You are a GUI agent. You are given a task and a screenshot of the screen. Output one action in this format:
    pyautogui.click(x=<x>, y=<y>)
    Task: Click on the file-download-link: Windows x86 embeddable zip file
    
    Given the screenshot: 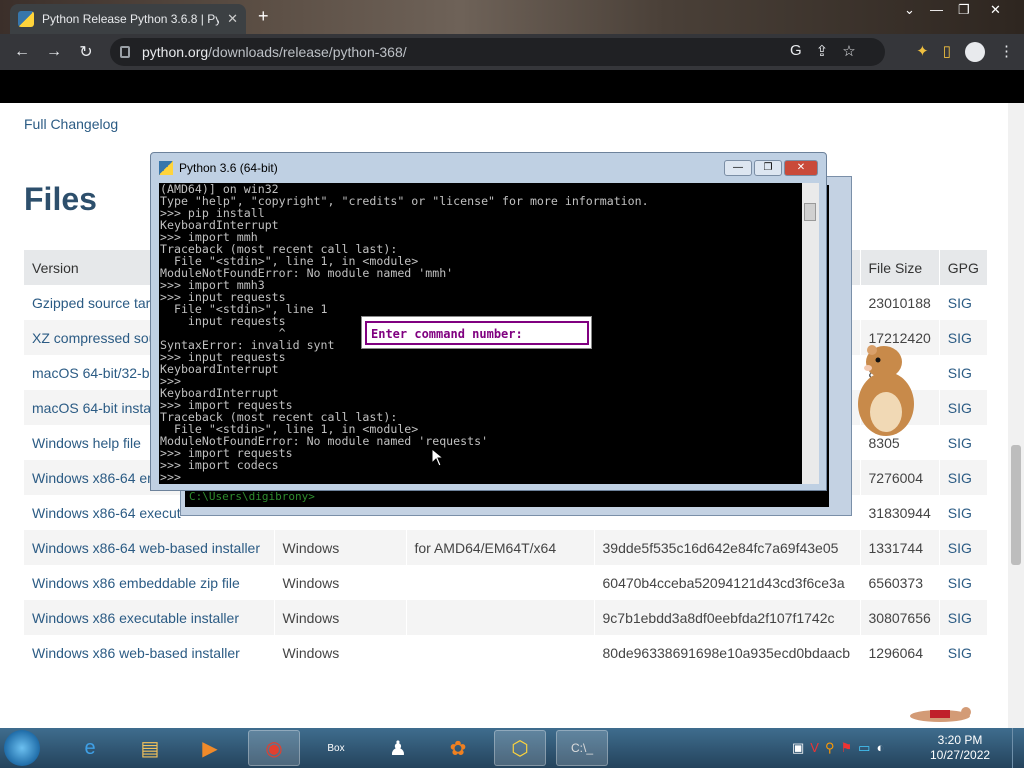 What is the action you would take?
    pyautogui.click(x=136, y=583)
    